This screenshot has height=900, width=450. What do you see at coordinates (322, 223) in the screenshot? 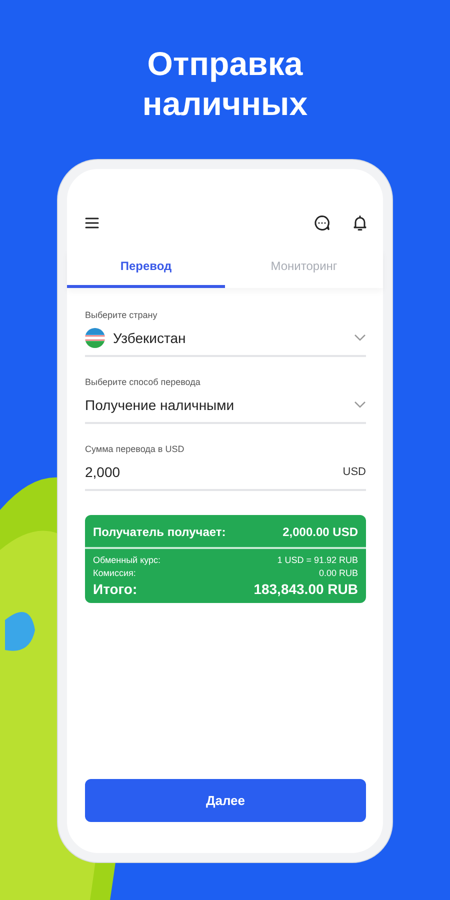
I see `chat-icon` at bounding box center [322, 223].